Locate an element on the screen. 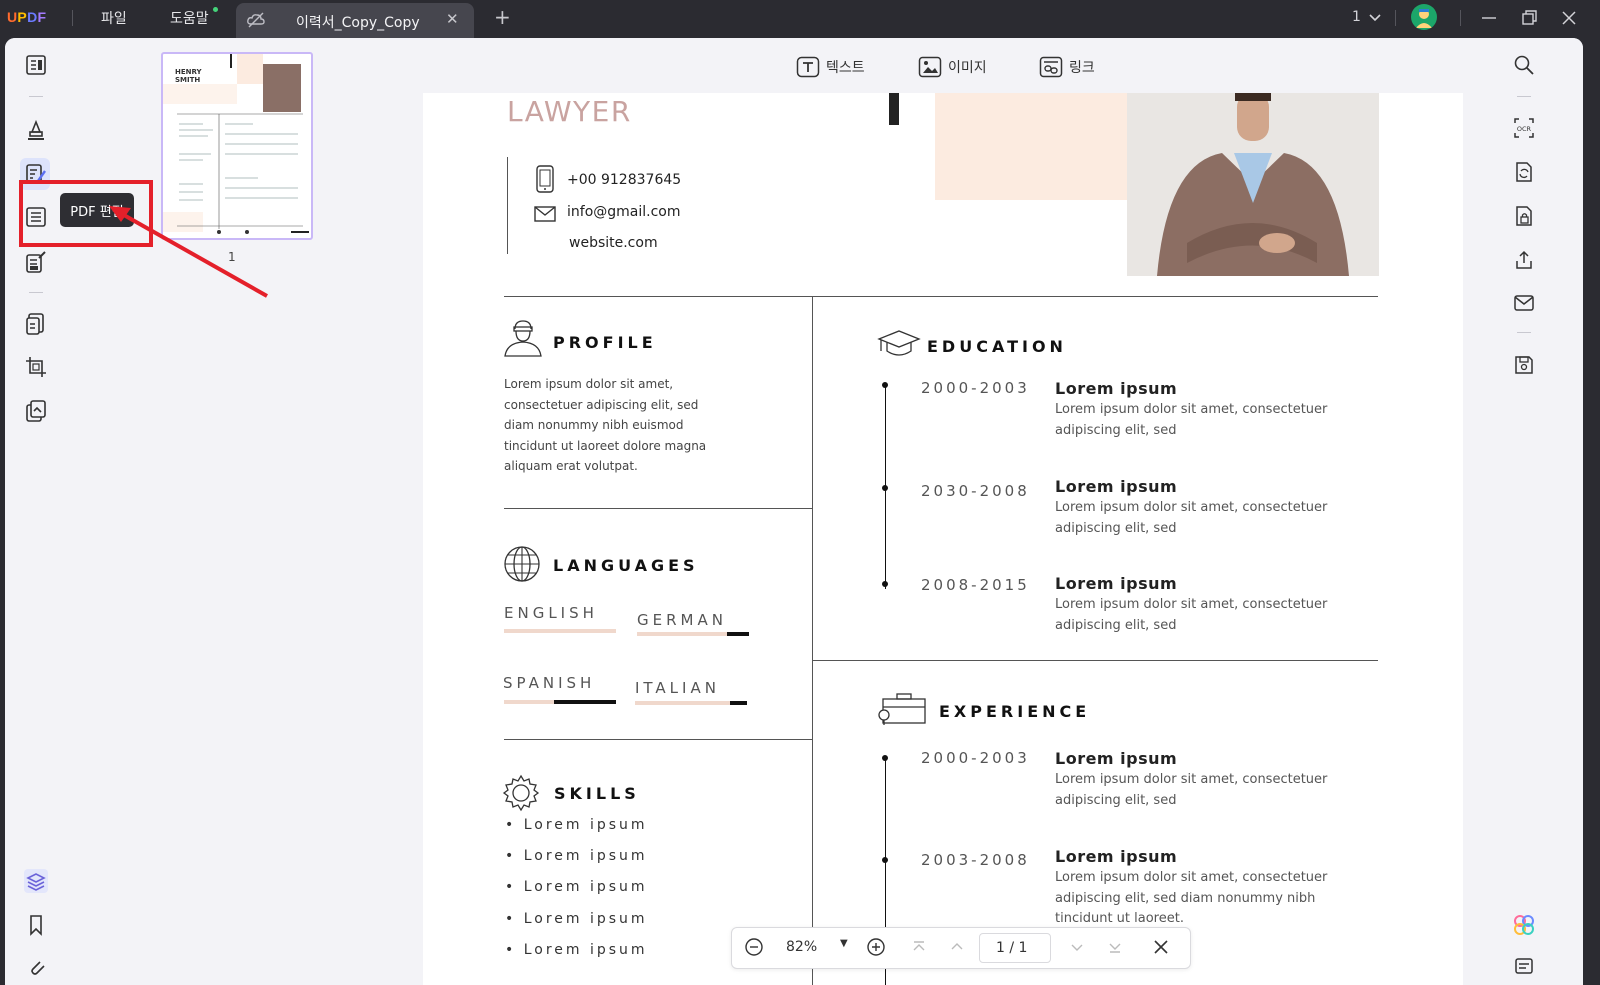 The image size is (1600, 985). annotation-arrow is located at coordinates (188, 252).